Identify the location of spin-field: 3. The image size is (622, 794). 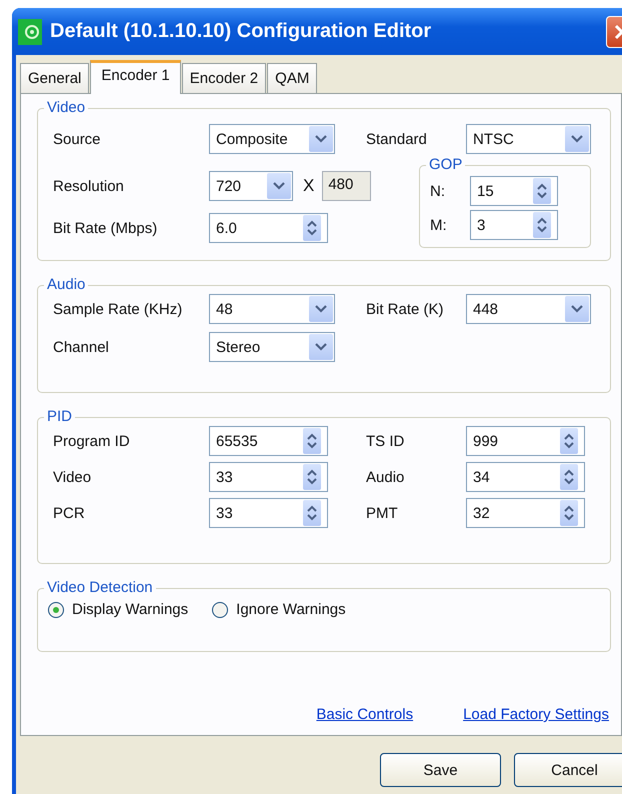
(514, 225).